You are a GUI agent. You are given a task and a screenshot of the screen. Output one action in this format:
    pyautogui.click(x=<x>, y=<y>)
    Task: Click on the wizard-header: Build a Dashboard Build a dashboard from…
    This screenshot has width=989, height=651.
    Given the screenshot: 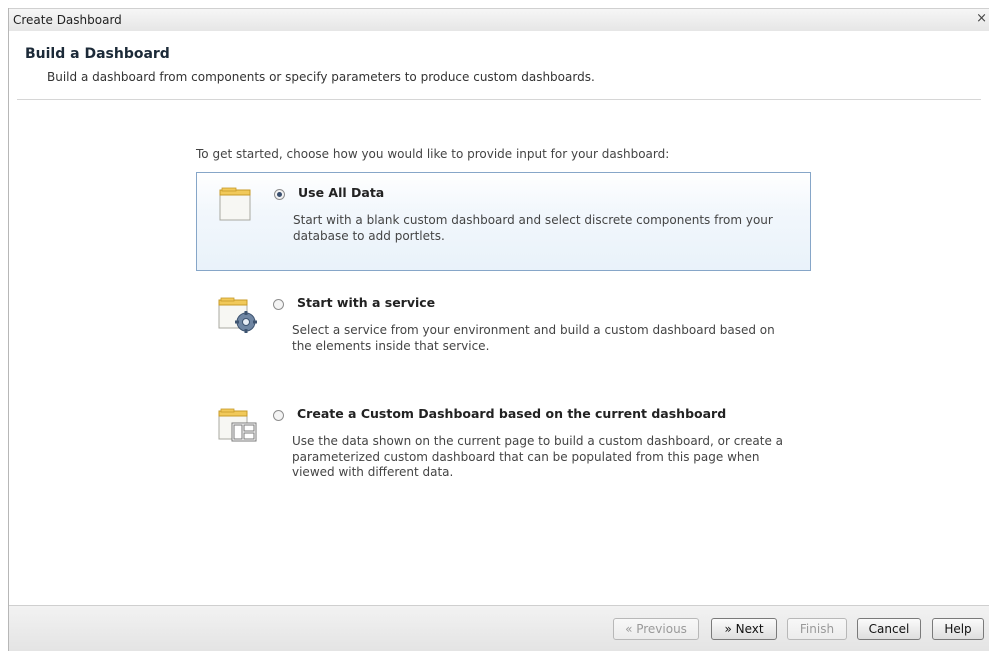 What is the action you would take?
    pyautogui.click(x=499, y=65)
    